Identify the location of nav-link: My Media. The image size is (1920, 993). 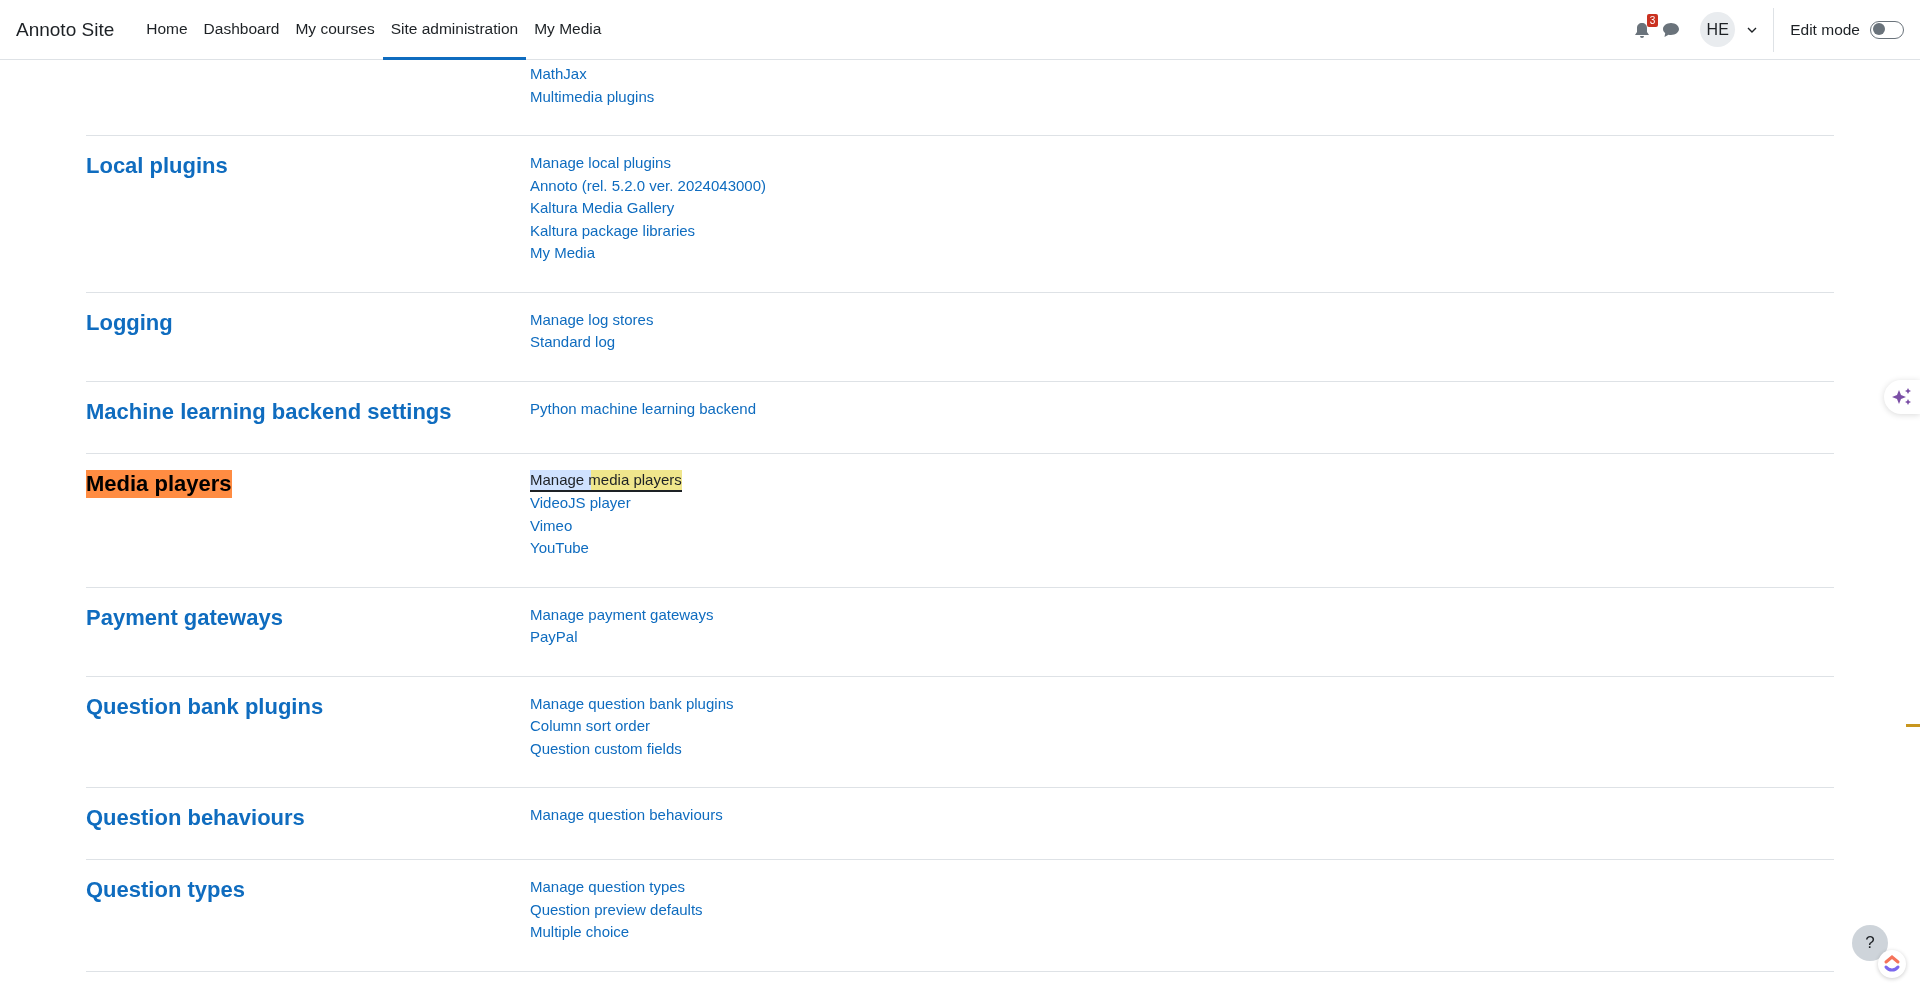
(568, 30).